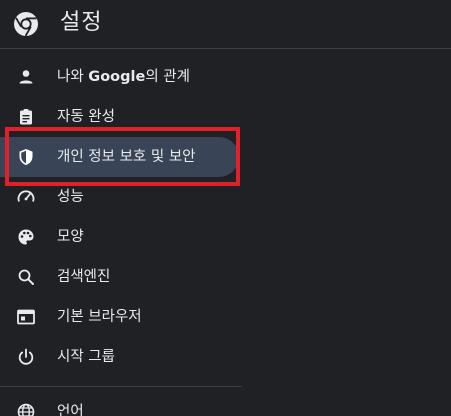  I want to click on palette-icon, so click(26, 237).